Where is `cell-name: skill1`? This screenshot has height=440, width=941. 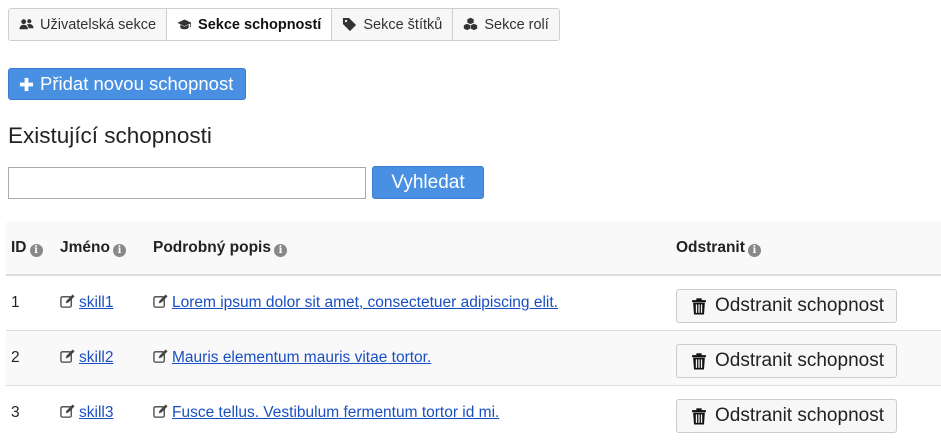
cell-name: skill1 is located at coordinates (101, 303).